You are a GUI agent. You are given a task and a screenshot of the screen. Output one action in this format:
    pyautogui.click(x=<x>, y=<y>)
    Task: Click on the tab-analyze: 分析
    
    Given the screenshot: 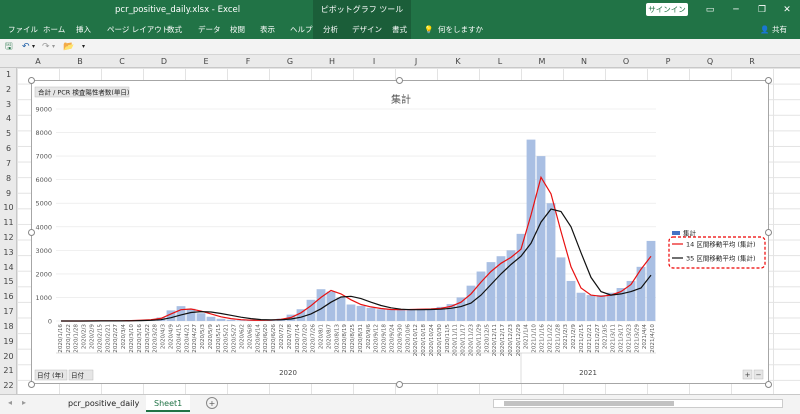 What is the action you would take?
    pyautogui.click(x=330, y=29)
    